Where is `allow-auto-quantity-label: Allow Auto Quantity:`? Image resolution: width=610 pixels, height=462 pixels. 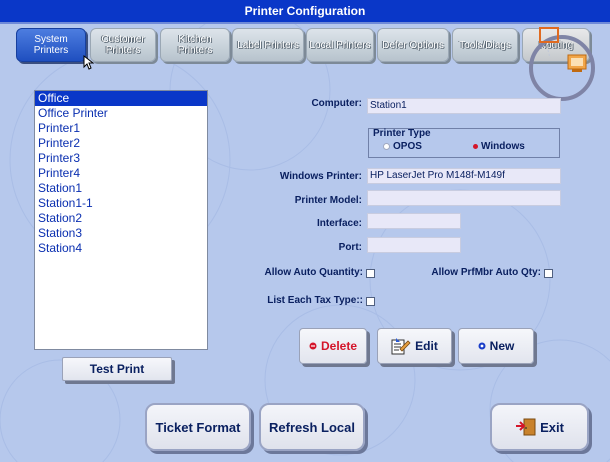 allow-auto-quantity-label: Allow Auto Quantity: is located at coordinates (313, 272).